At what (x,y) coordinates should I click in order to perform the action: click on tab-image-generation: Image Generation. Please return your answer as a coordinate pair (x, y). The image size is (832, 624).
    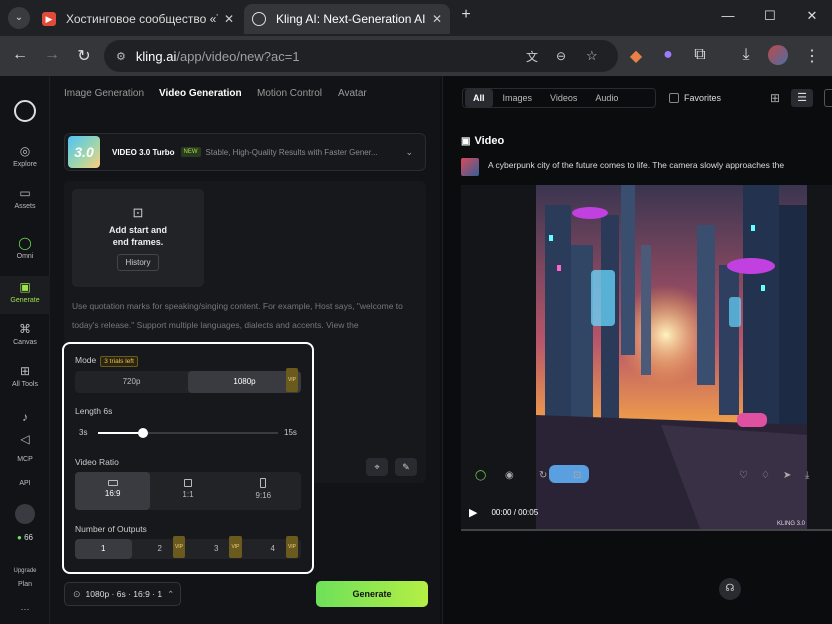
    Looking at the image, I should click on (104, 93).